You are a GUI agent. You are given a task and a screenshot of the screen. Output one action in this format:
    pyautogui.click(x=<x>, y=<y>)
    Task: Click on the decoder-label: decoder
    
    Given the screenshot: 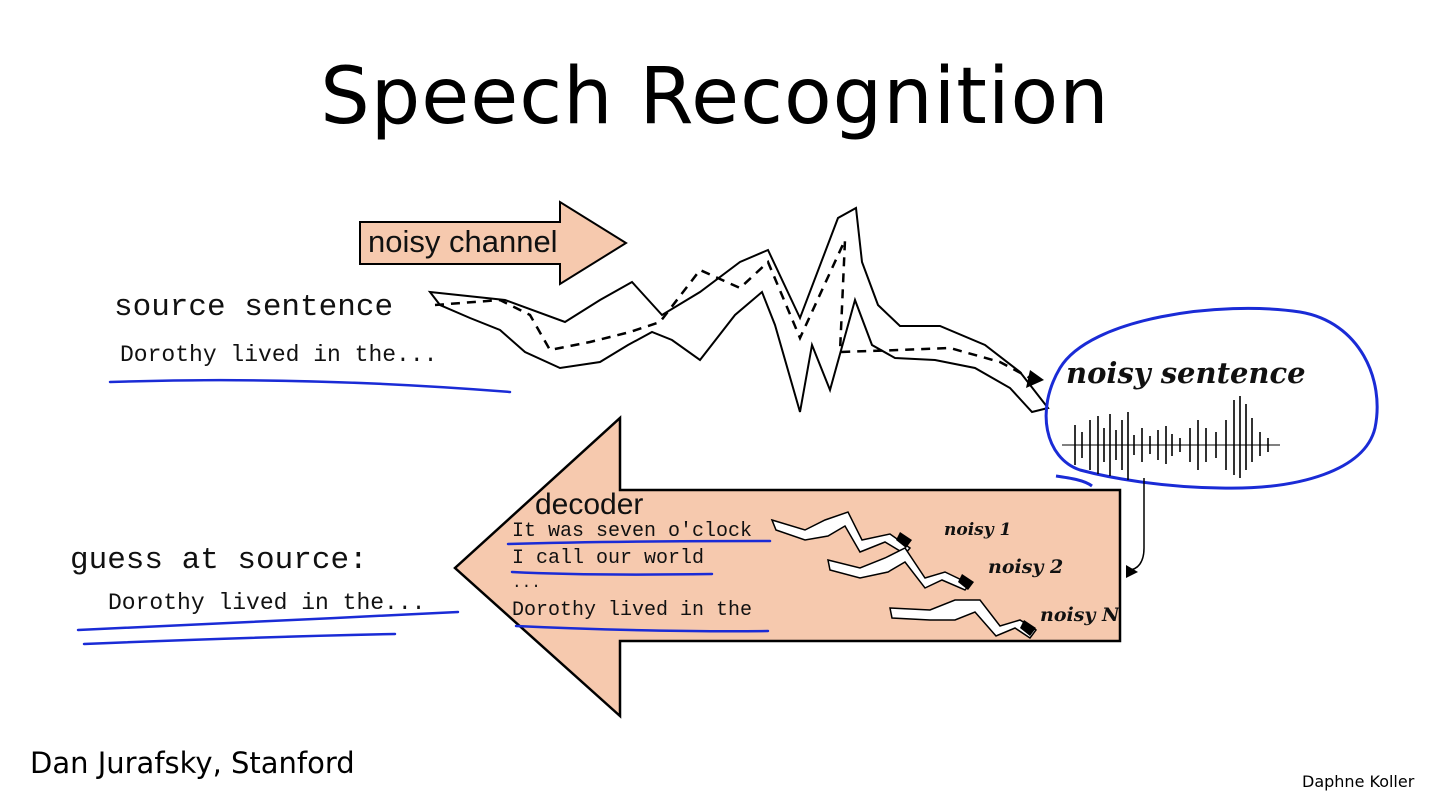 What is the action you would take?
    pyautogui.click(x=589, y=504)
    